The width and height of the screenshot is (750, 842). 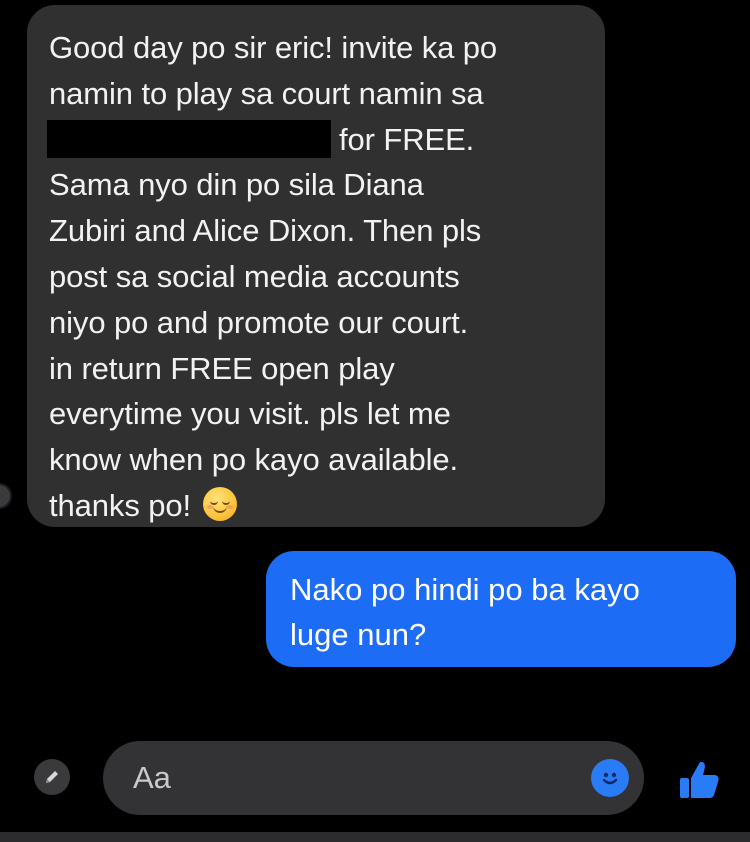 What do you see at coordinates (250, 414) in the screenshot?
I see `message-line: everytime you visit. pls let me` at bounding box center [250, 414].